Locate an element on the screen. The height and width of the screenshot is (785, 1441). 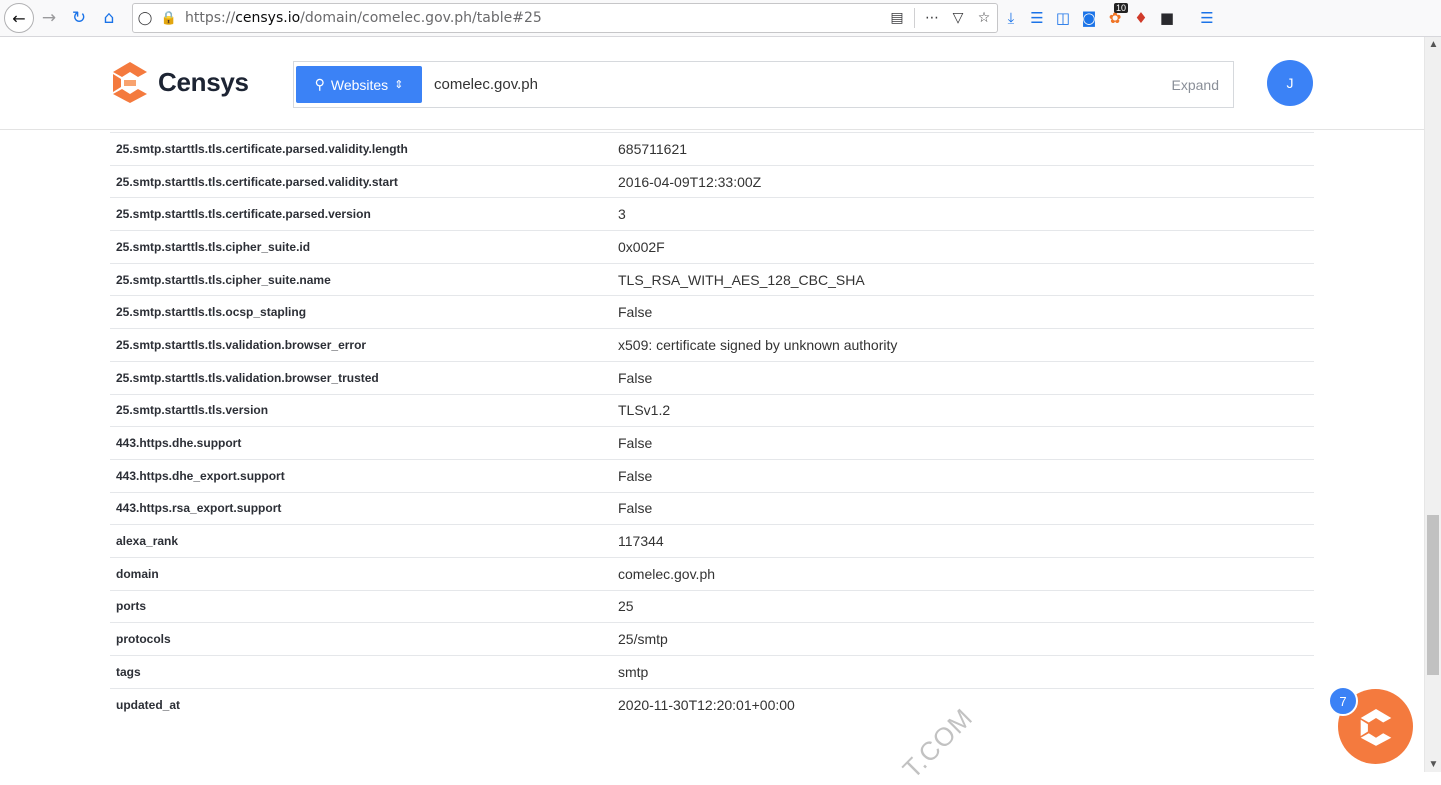
page-scrollbar: ▲ ▼ is located at coordinates (1432, 404).